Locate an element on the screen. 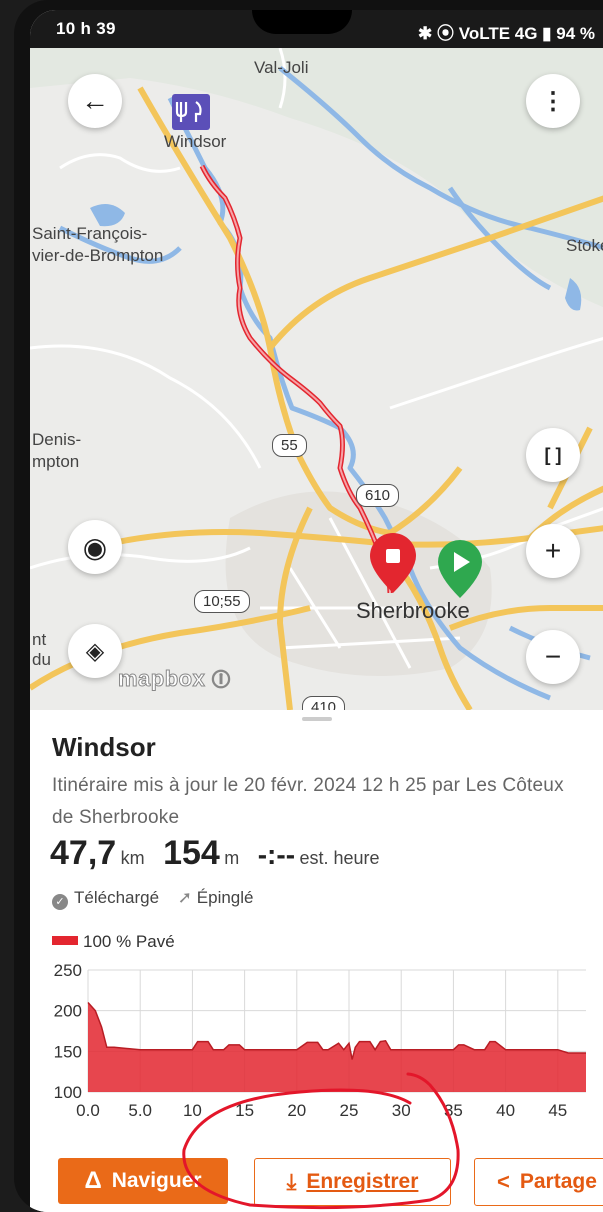  route-badges: ✓ Téléchargé ➚ Épinglé is located at coordinates (153, 899).